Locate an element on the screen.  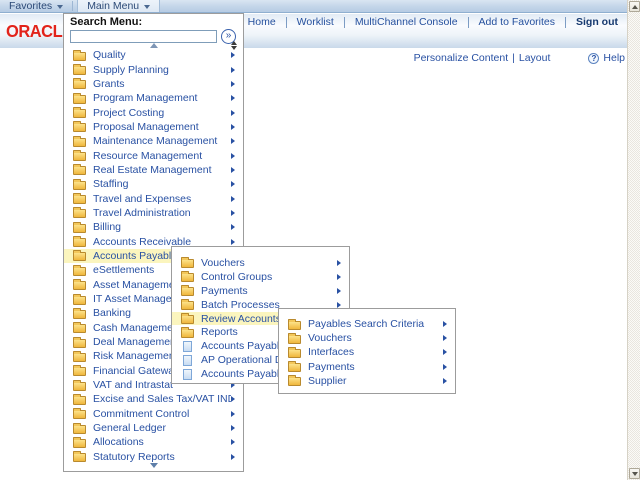
menu-item-label: Payments is located at coordinates (224, 290).